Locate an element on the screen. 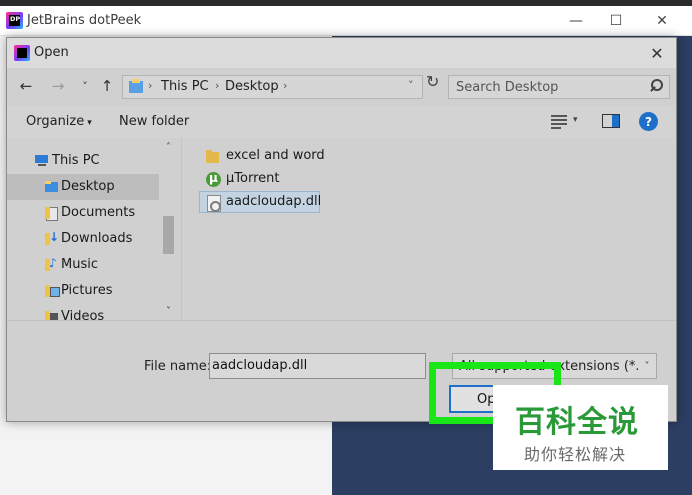 The width and height of the screenshot is (692, 495). organize-caret-icon: ▾ is located at coordinates (89, 123).